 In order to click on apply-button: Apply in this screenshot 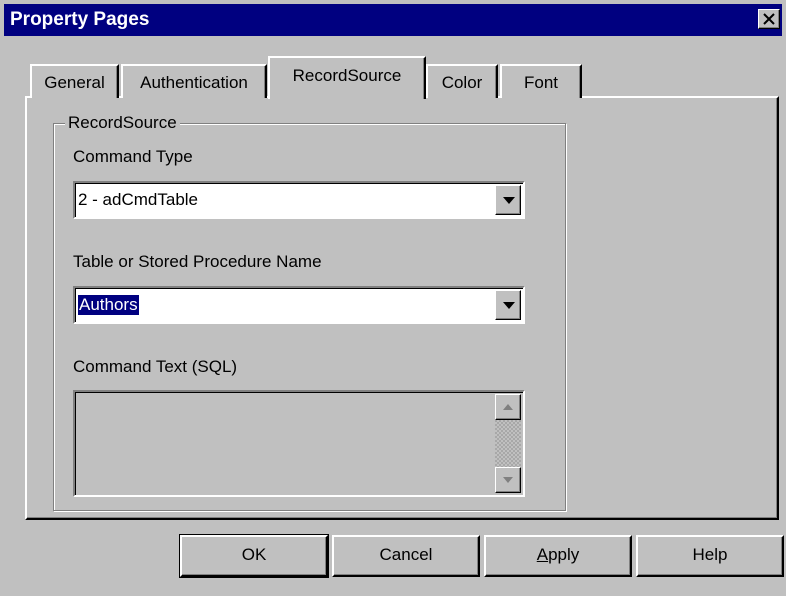, I will do `click(558, 556)`.